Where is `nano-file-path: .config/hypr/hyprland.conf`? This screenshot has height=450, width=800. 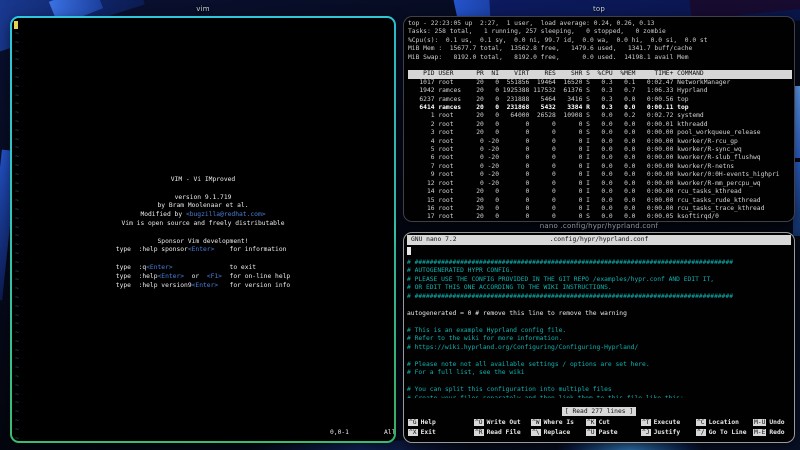
nano-file-path: .config/hypr/hyprland.conf is located at coordinates (599, 239).